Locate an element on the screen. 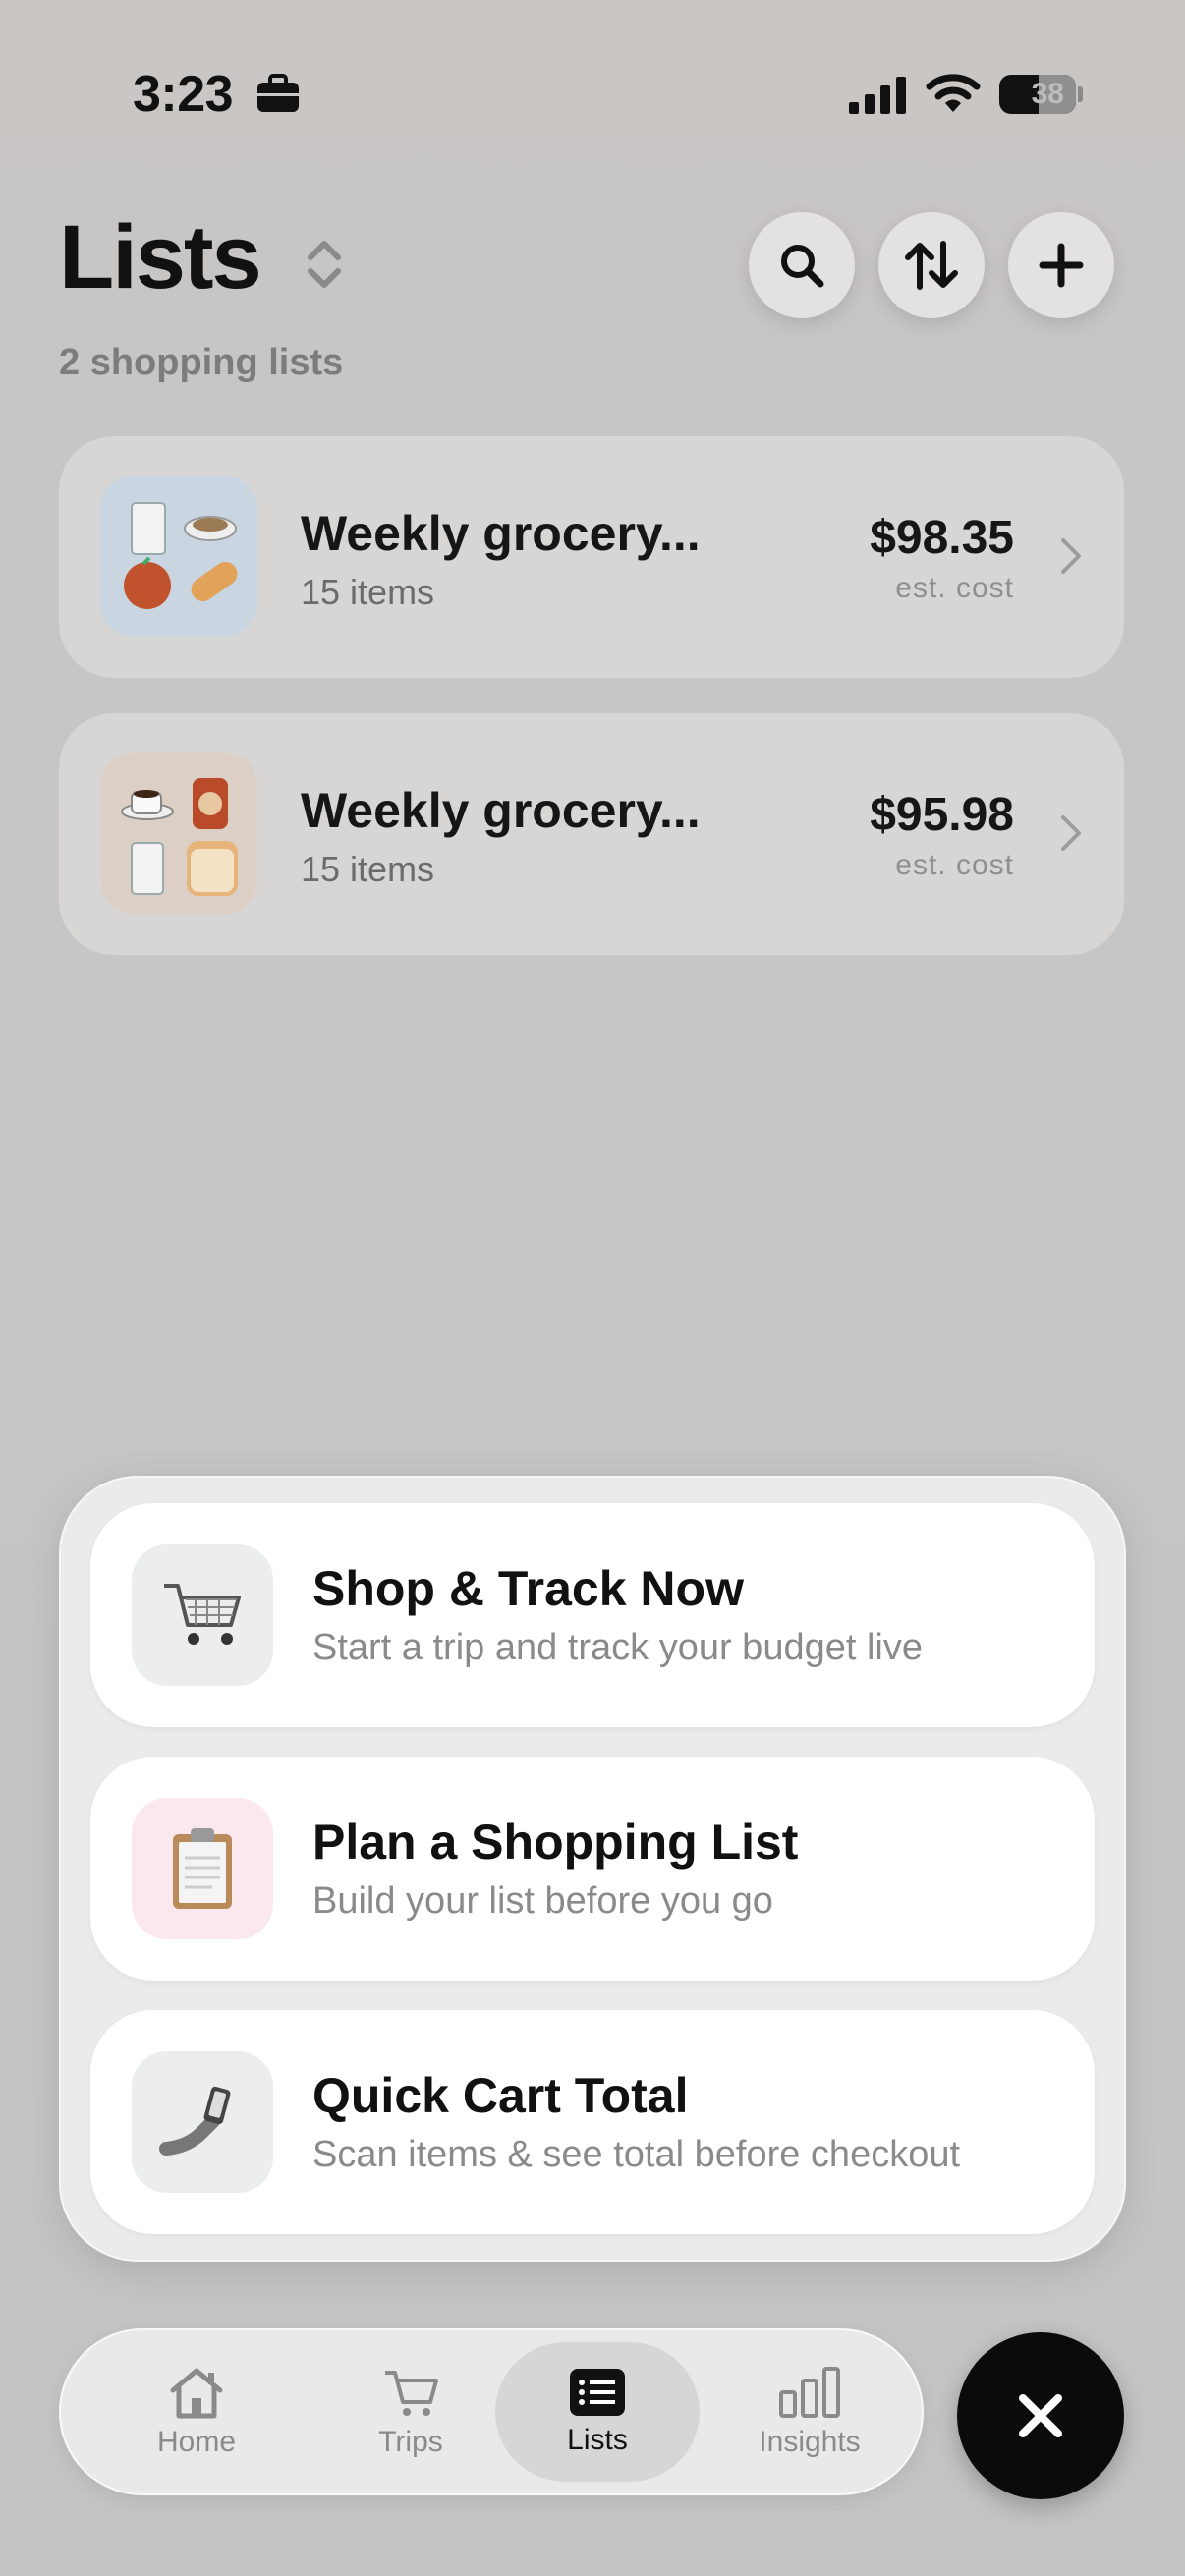 Image resolution: width=1185 pixels, height=2576 pixels. battery-icon: 38 is located at coordinates (1038, 94).